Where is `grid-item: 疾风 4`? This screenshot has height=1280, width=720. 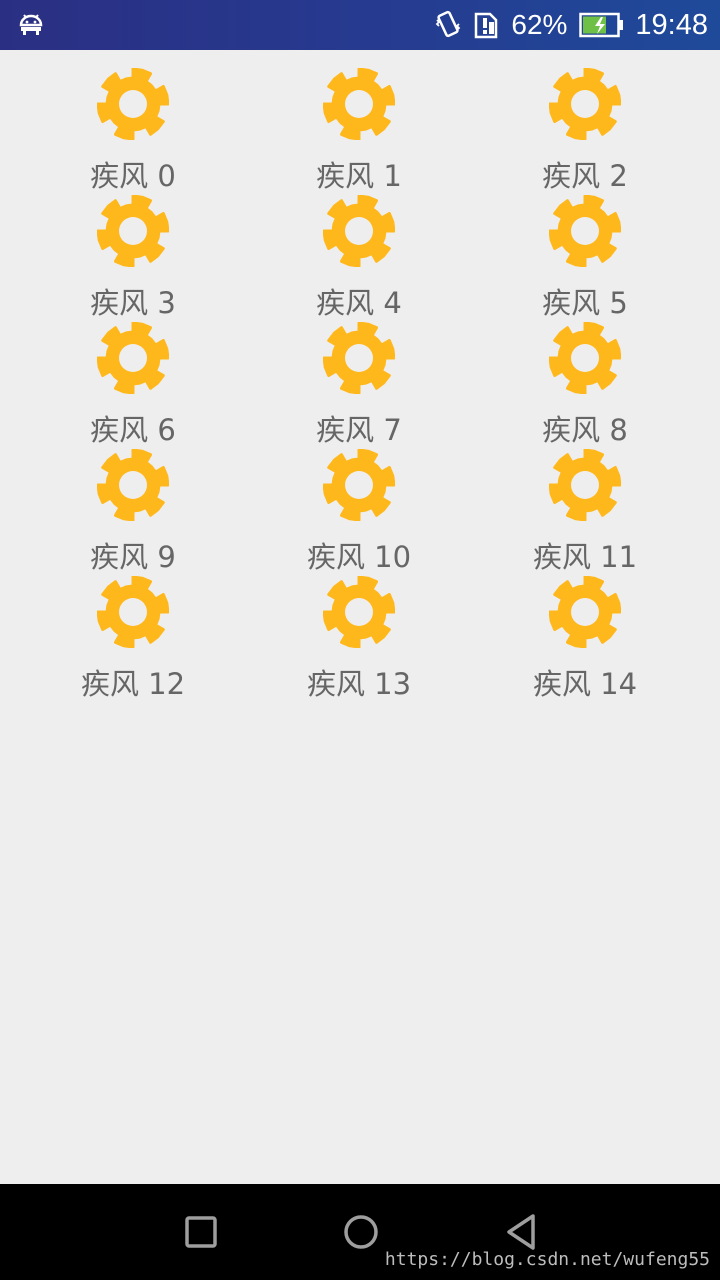
grid-item: 疾风 4 is located at coordinates (359, 256).